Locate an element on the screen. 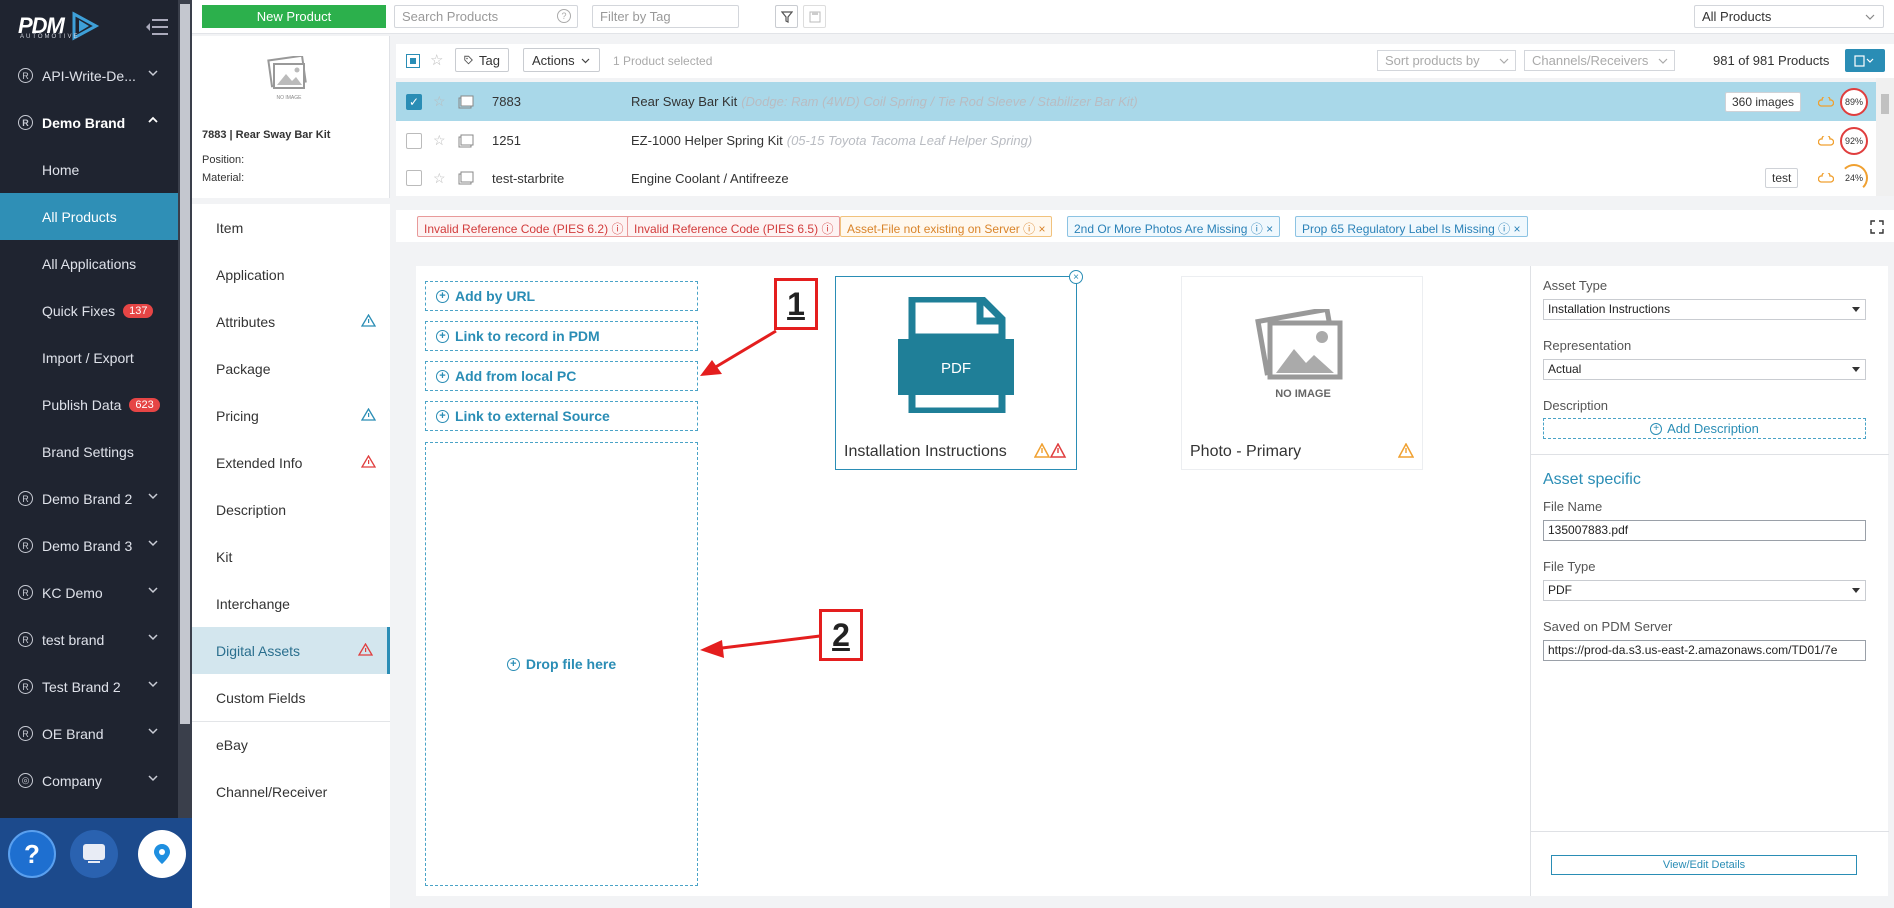  new-product-button: New Product is located at coordinates (294, 16).